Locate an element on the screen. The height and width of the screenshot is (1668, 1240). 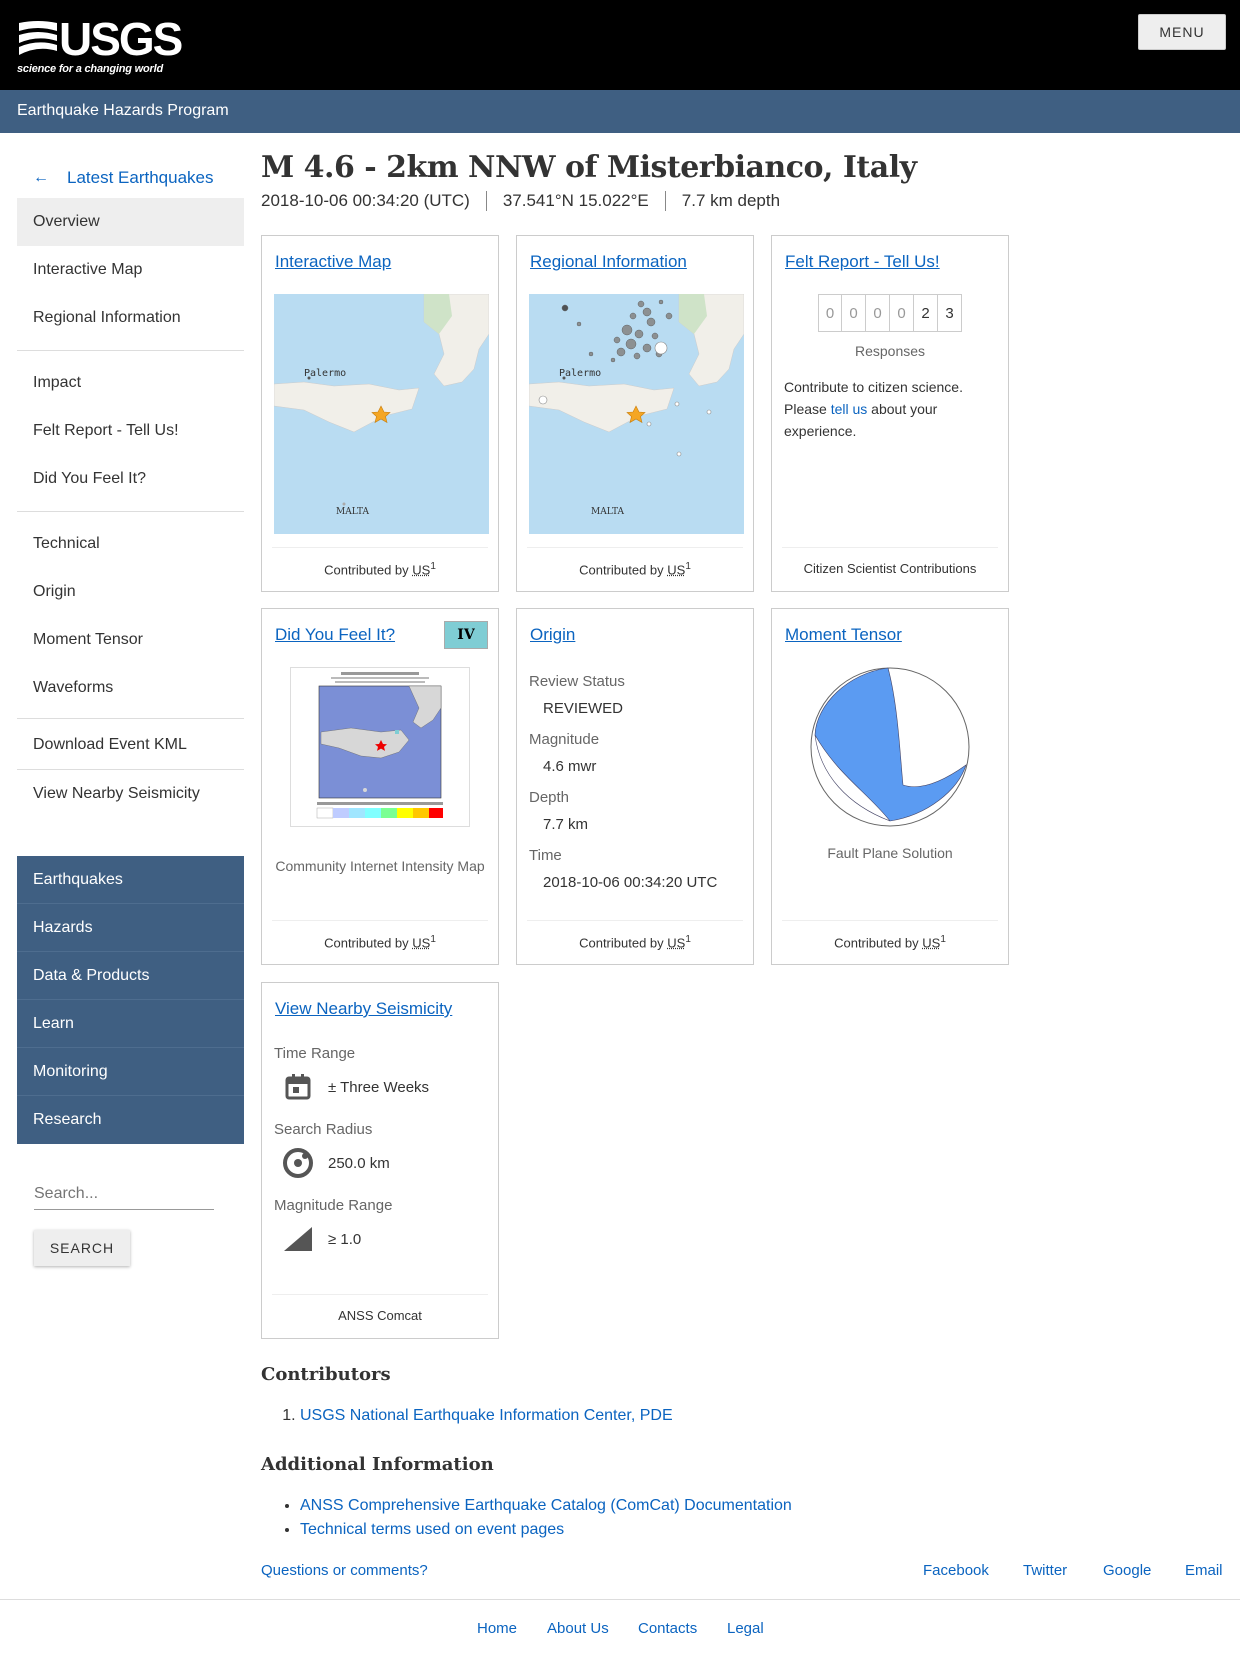
regional-map-thumbnail: Palermo MALTA is located at coordinates (636, 414).